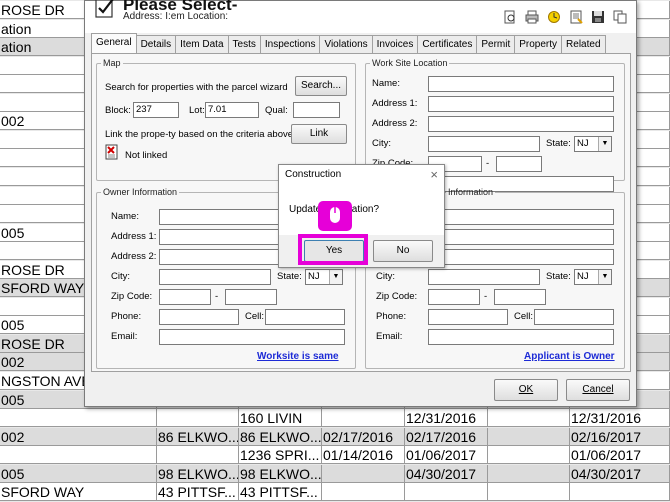 The width and height of the screenshot is (670, 502). I want to click on applicant-zip-label: Zip Code:, so click(397, 296).